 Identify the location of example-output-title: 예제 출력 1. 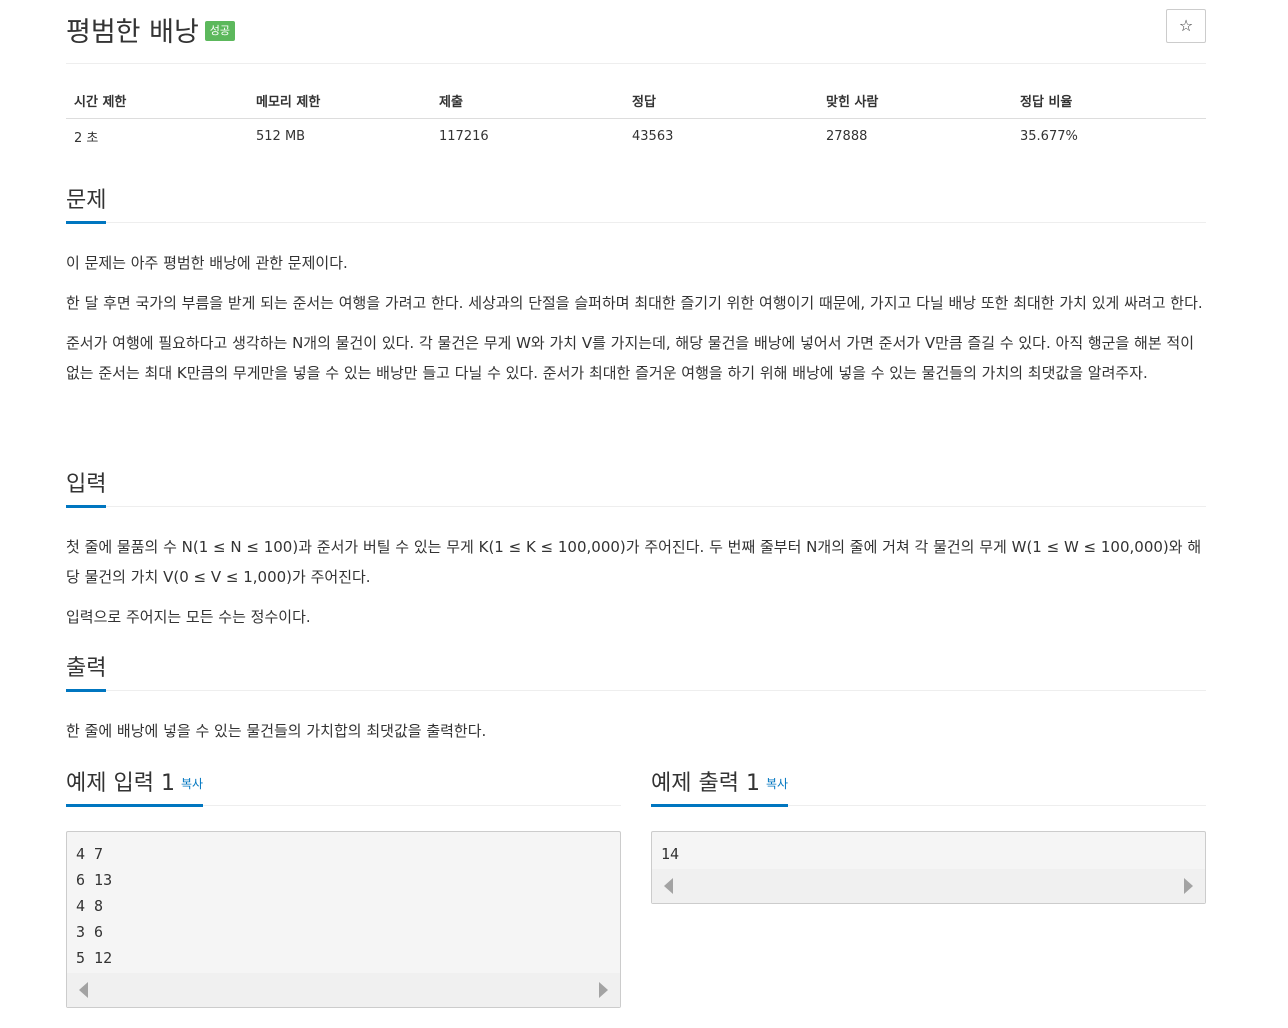
(705, 783).